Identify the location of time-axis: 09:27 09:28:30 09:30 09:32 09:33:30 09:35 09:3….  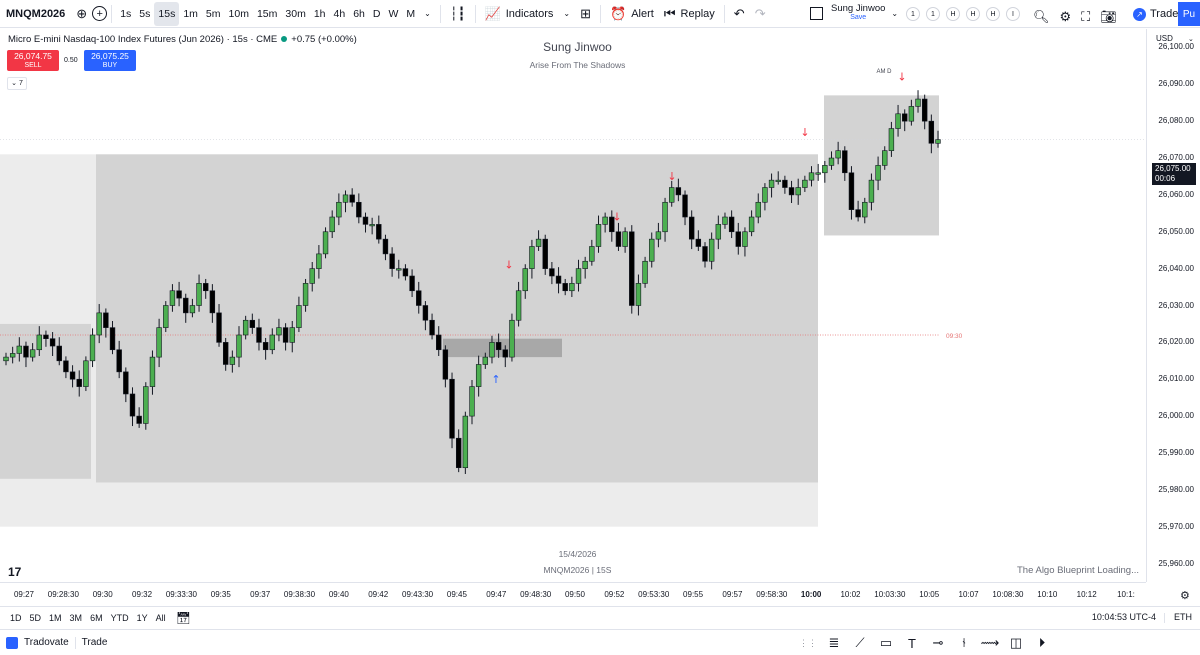
(573, 594).